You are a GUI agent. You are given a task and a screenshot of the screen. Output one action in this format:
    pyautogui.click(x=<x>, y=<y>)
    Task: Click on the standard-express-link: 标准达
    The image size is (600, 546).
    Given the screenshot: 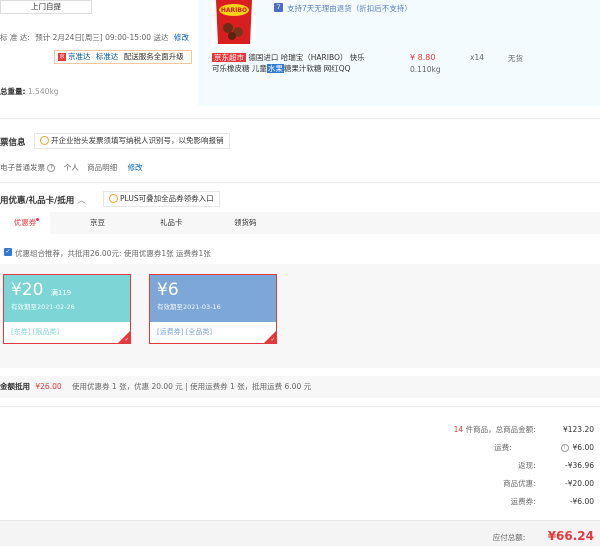 What is the action you would take?
    pyautogui.click(x=107, y=56)
    